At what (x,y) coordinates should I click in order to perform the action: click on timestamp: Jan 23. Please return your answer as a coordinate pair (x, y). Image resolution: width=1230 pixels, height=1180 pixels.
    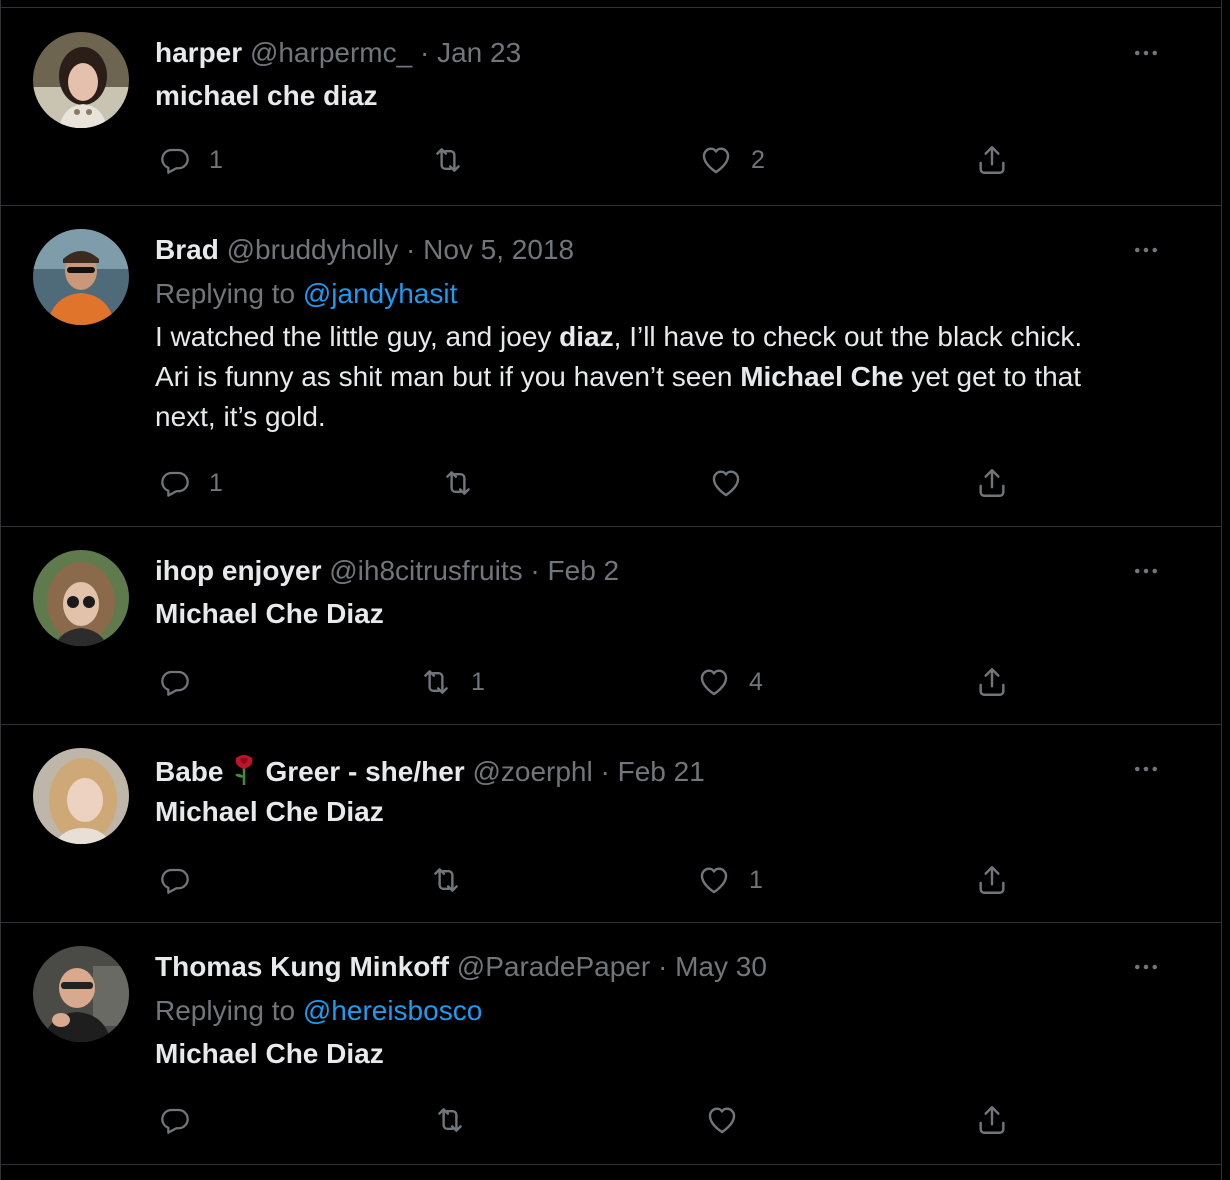
    Looking at the image, I should click on (479, 52).